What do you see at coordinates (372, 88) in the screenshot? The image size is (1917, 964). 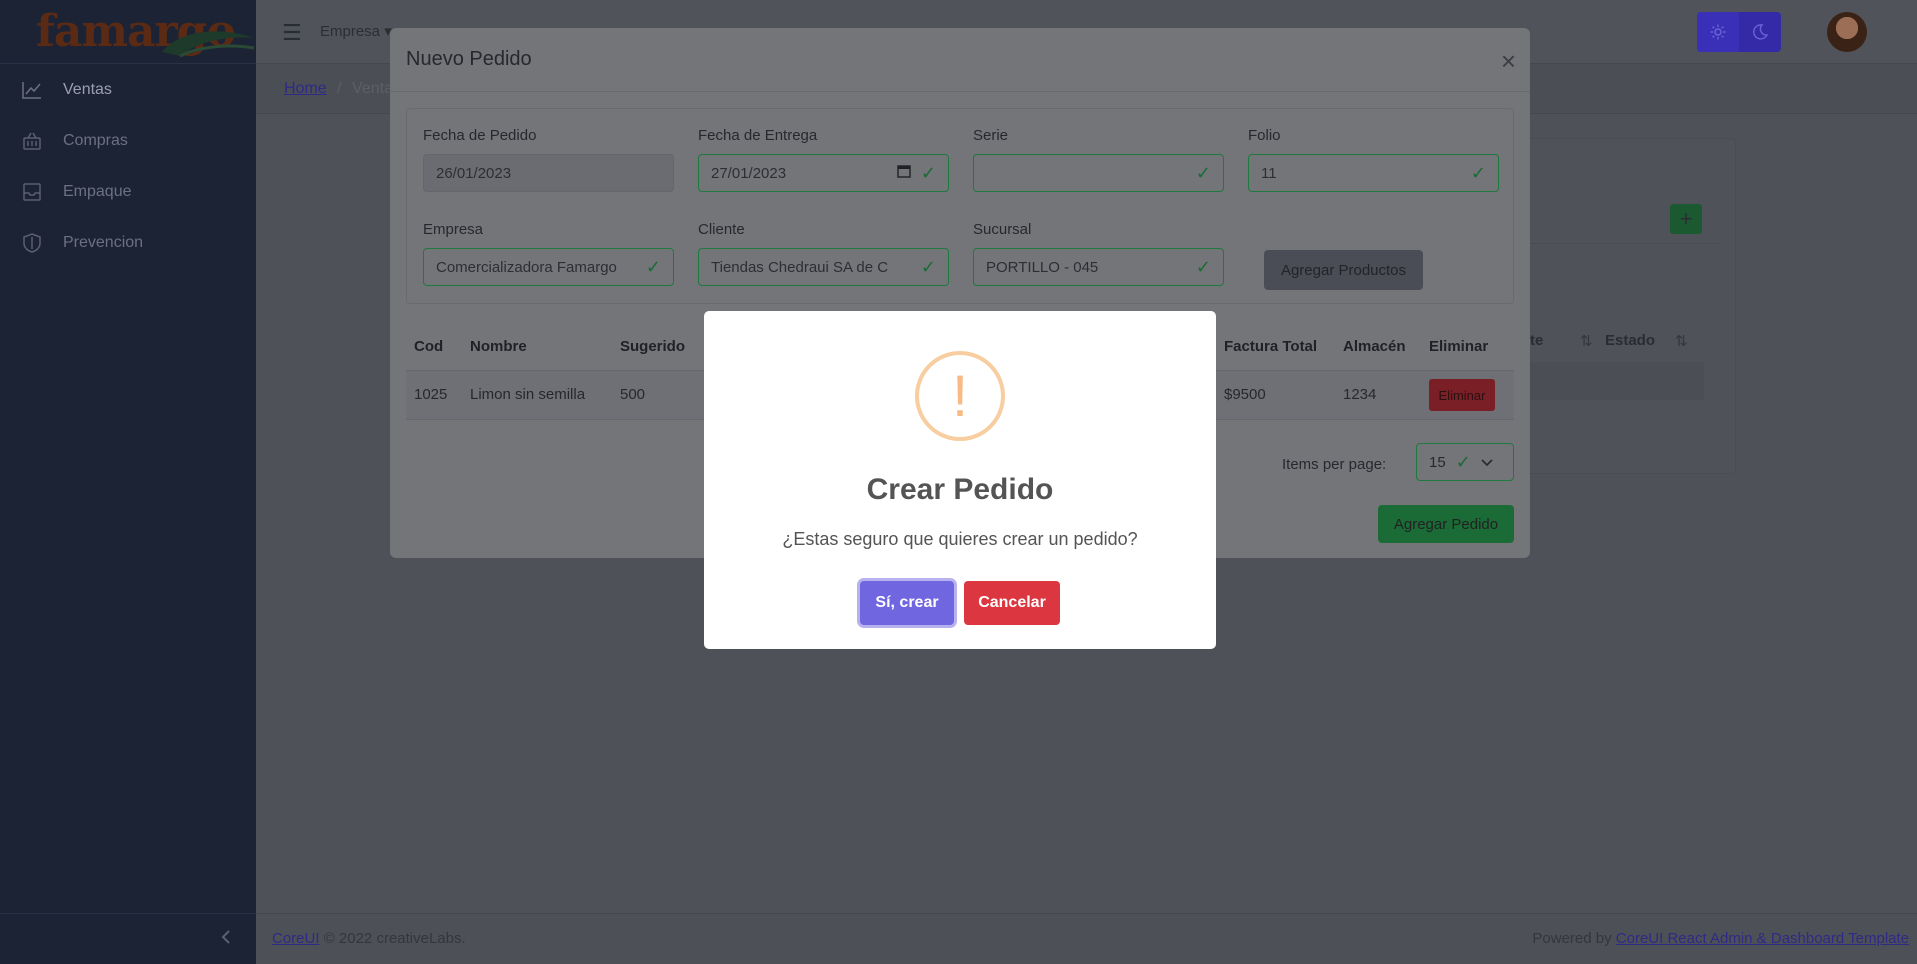 I see `breadcrumb-current: Venta` at bounding box center [372, 88].